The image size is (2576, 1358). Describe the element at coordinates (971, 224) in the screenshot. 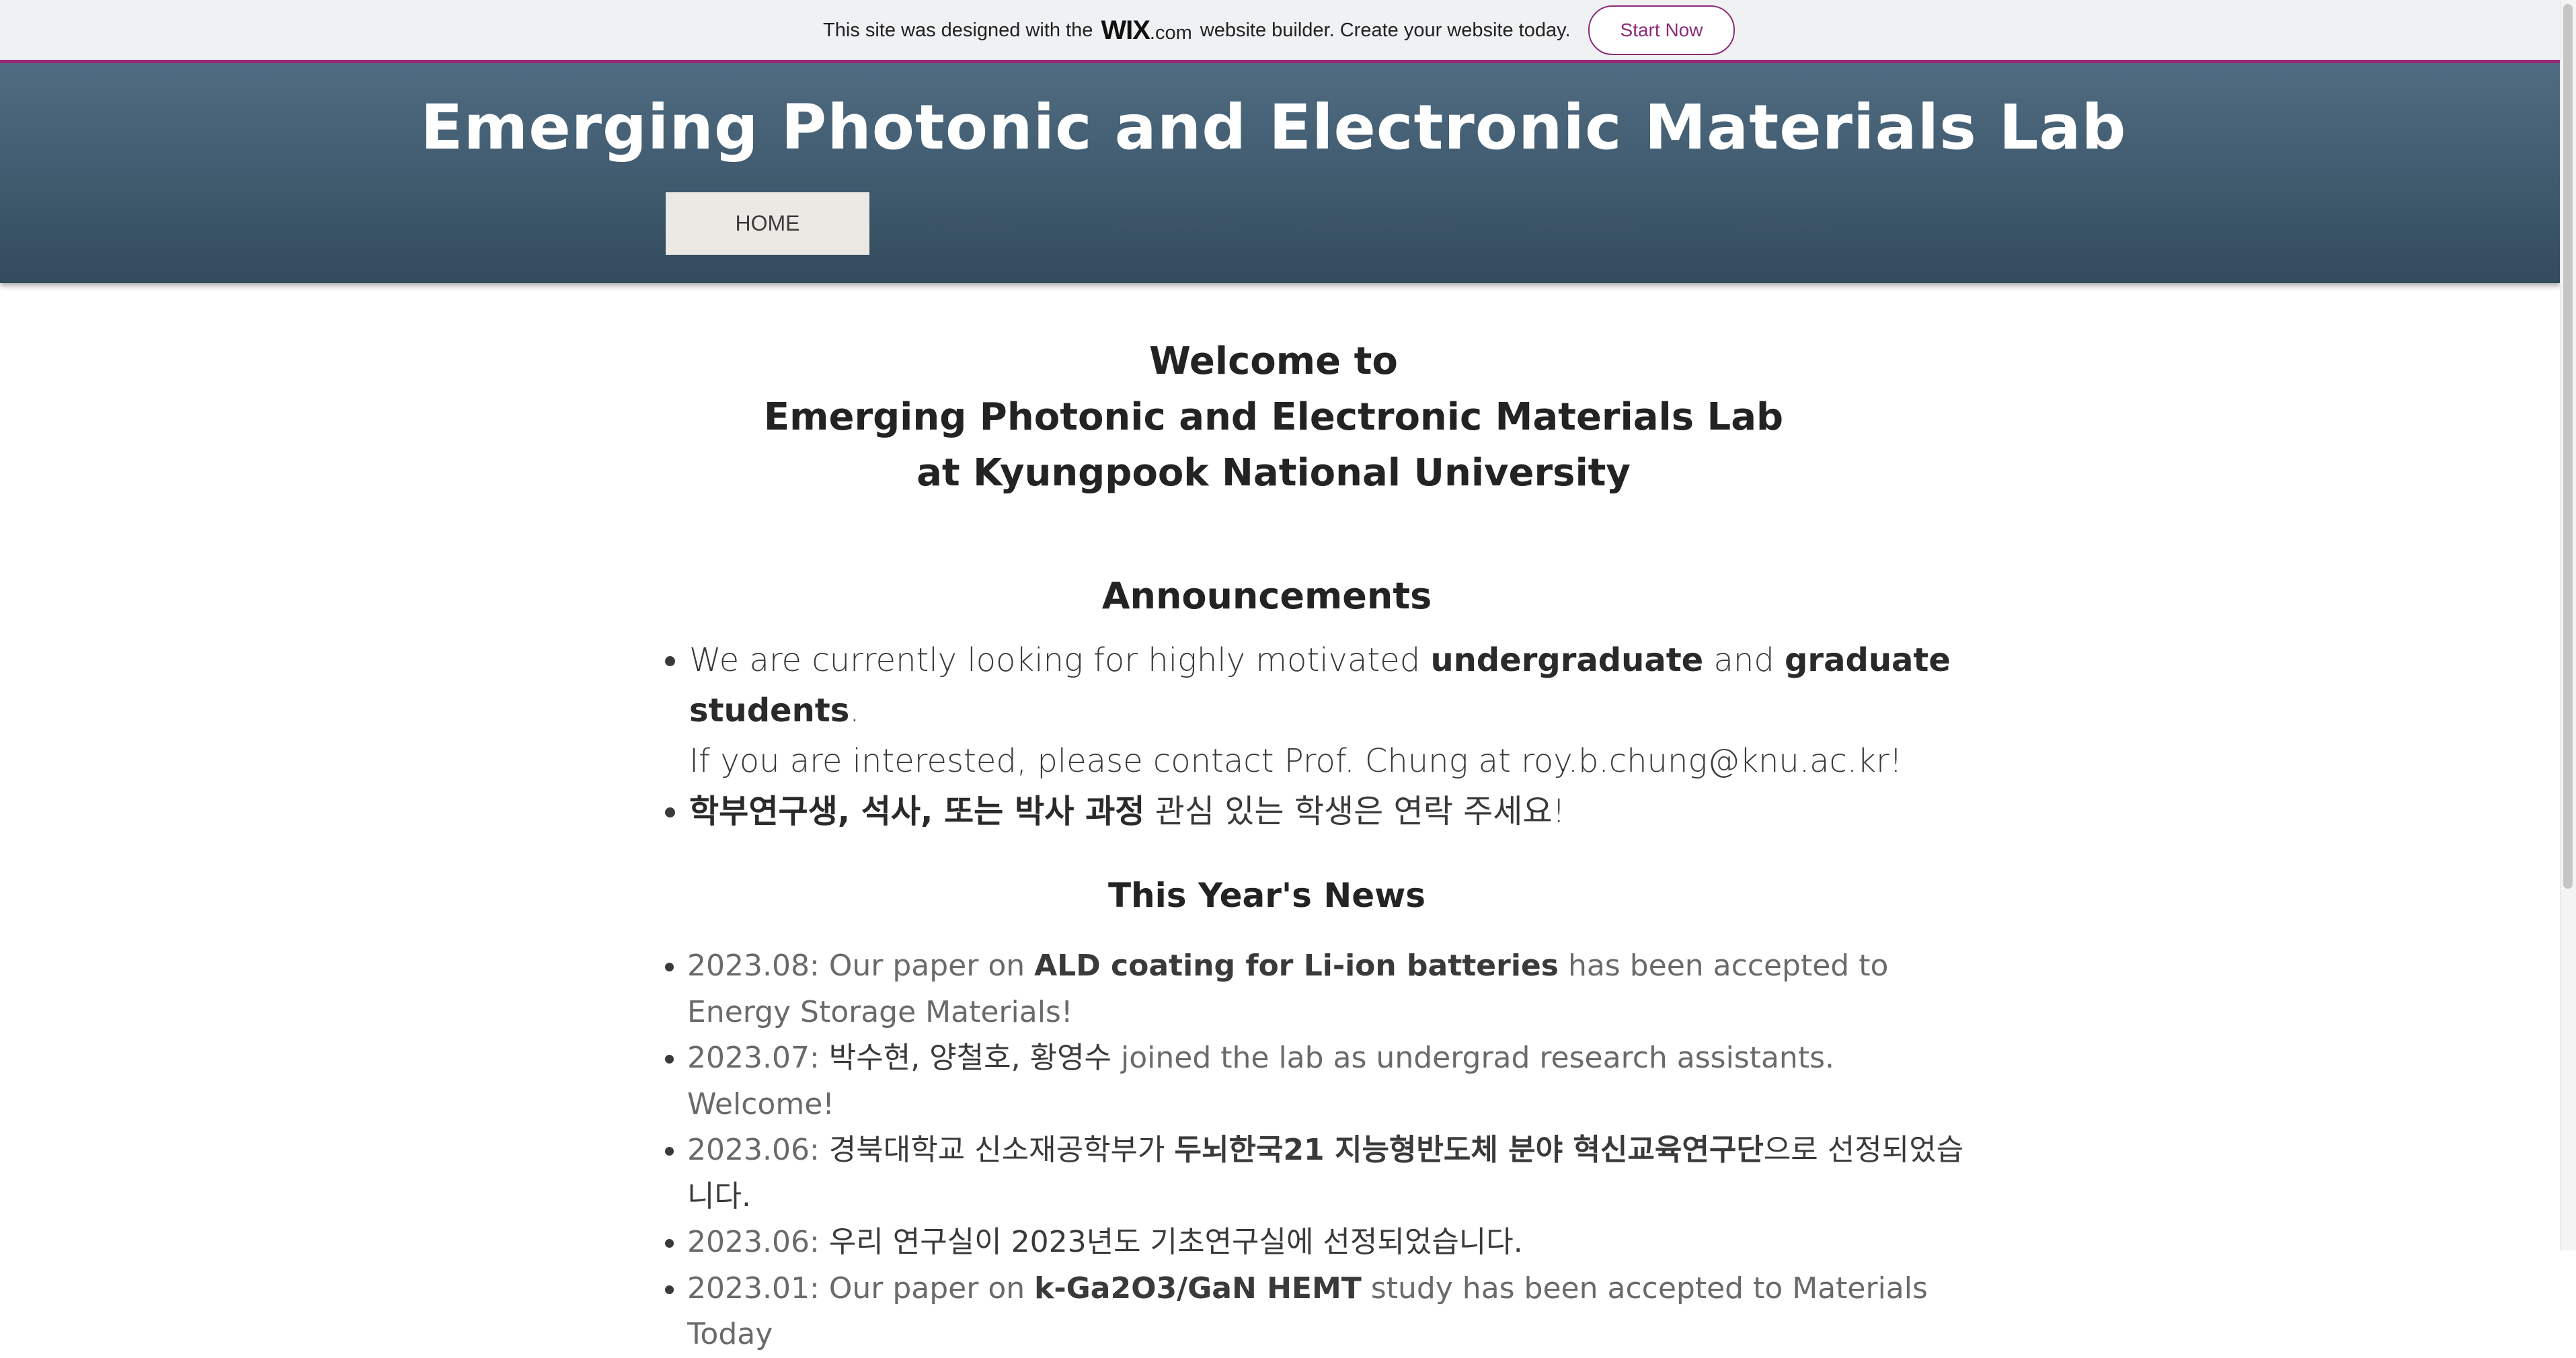

I see `nav-people: PEOPLE` at that location.